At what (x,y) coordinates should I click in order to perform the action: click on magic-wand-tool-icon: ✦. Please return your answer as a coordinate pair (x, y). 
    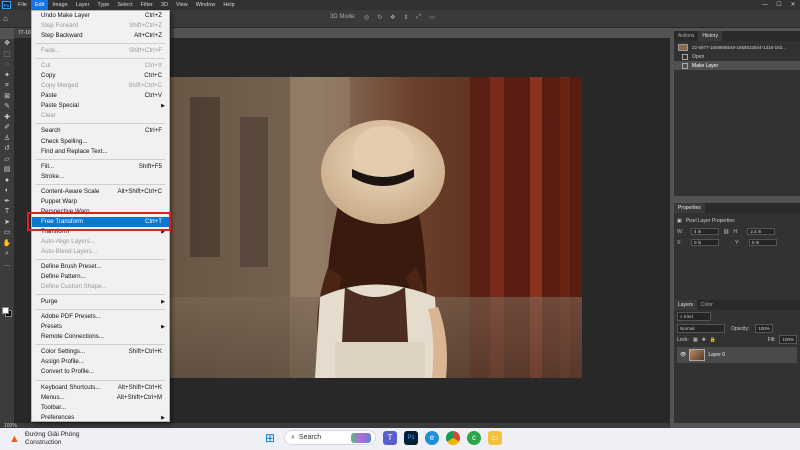
    Looking at the image, I should click on (7, 76).